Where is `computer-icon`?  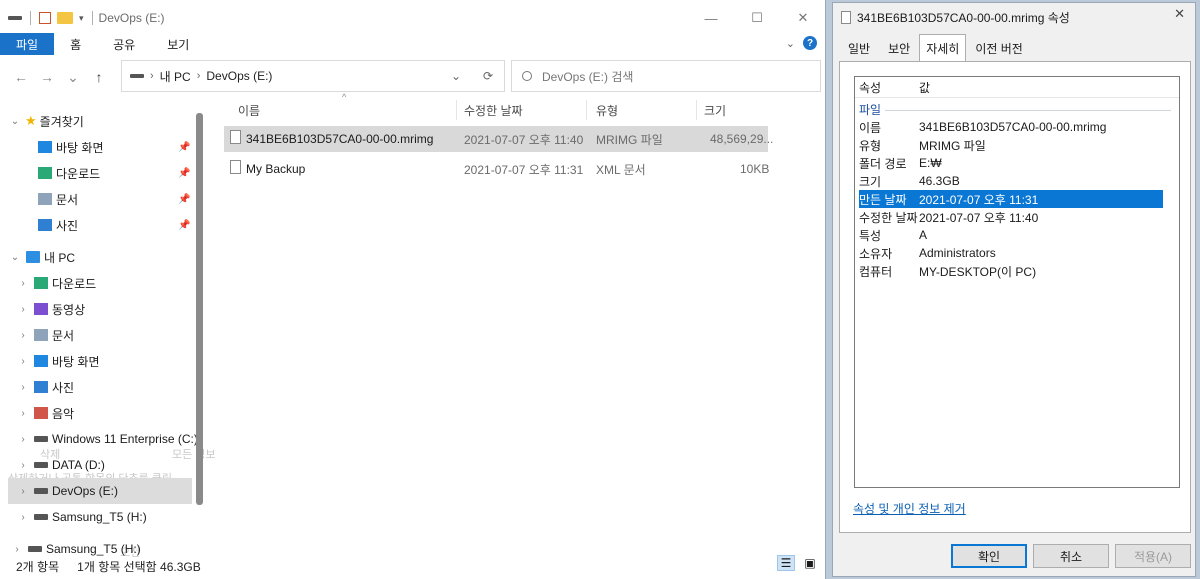
computer-icon is located at coordinates (33, 257).